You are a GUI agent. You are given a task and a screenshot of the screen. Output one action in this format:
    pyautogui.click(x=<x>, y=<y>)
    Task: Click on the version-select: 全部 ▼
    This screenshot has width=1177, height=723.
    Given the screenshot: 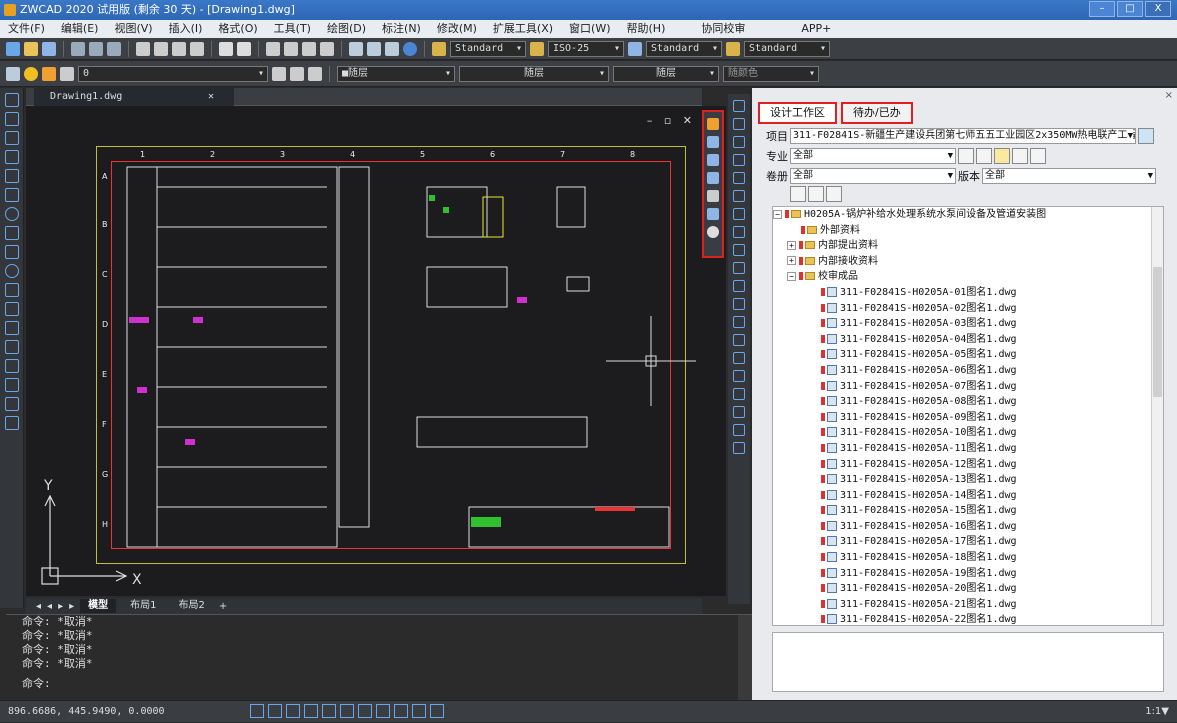 What is the action you would take?
    pyautogui.click(x=1069, y=176)
    